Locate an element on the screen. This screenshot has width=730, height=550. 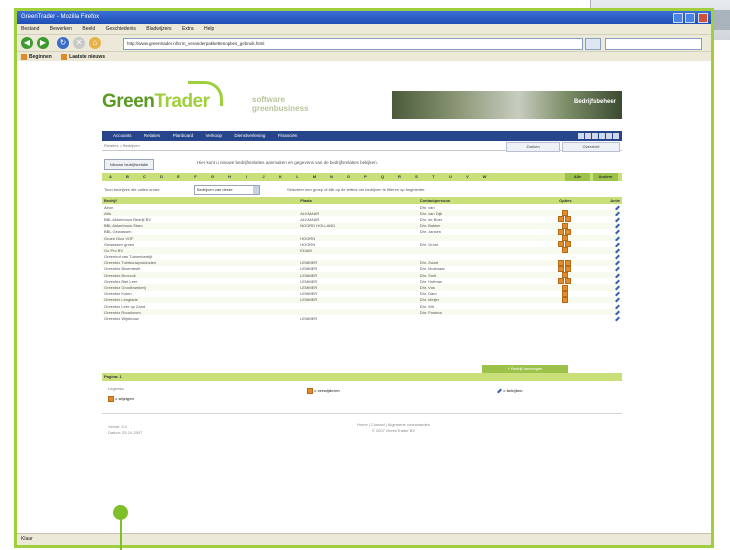
nav-planboard: Planboard is located at coordinates (183, 136).